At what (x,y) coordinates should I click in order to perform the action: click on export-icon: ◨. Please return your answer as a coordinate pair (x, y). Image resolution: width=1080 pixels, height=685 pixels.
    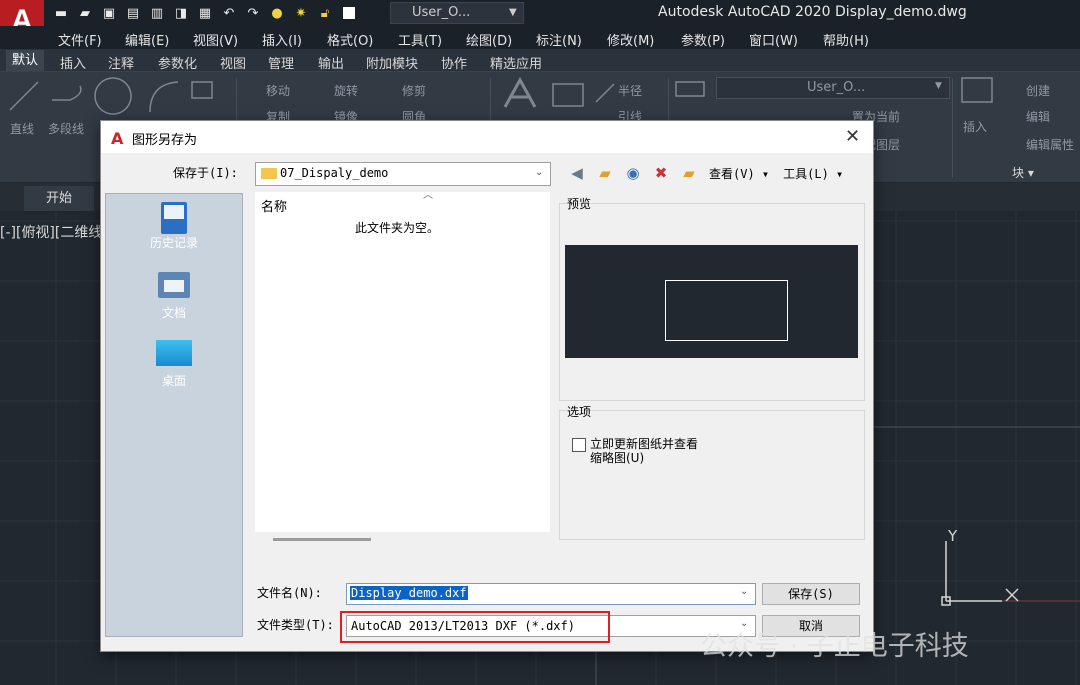
    Looking at the image, I should click on (181, 13).